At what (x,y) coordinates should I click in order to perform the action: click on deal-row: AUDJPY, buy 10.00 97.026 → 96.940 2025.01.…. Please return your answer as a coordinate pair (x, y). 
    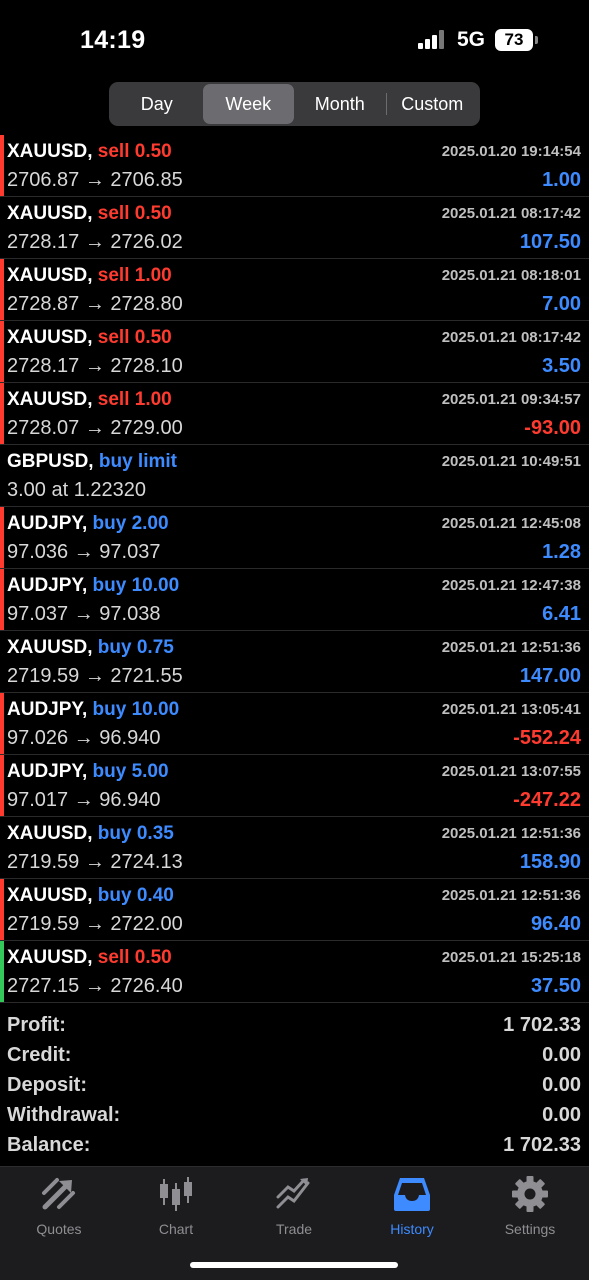
    Looking at the image, I should click on (294, 724).